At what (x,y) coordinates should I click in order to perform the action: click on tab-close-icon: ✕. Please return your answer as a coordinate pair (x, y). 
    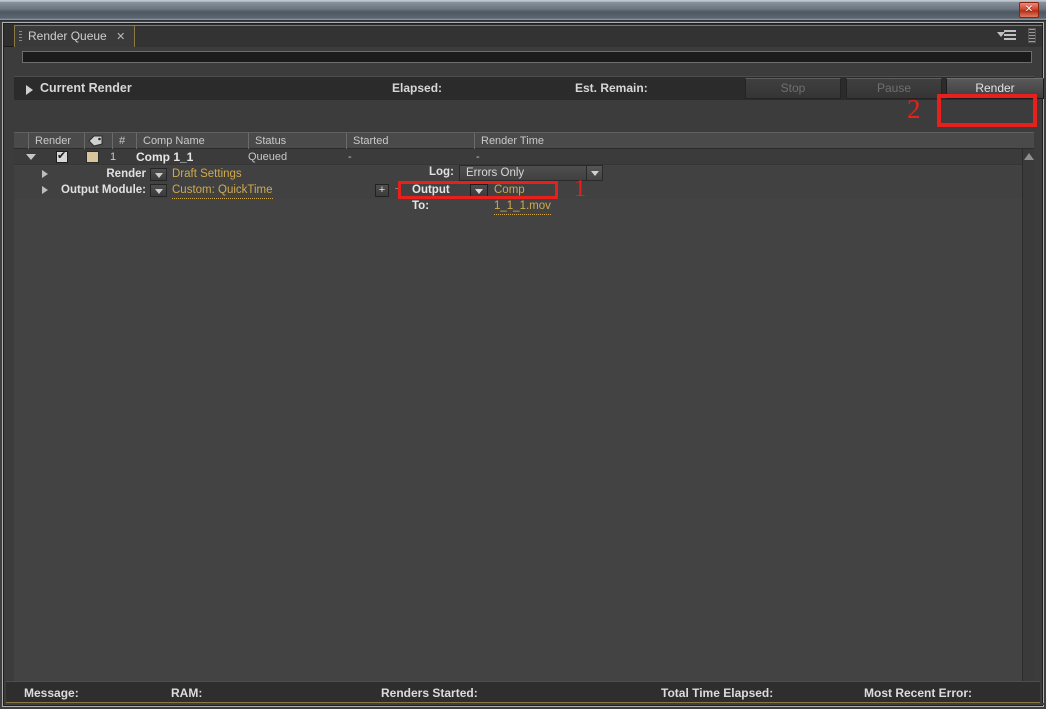
    Looking at the image, I should click on (120, 37).